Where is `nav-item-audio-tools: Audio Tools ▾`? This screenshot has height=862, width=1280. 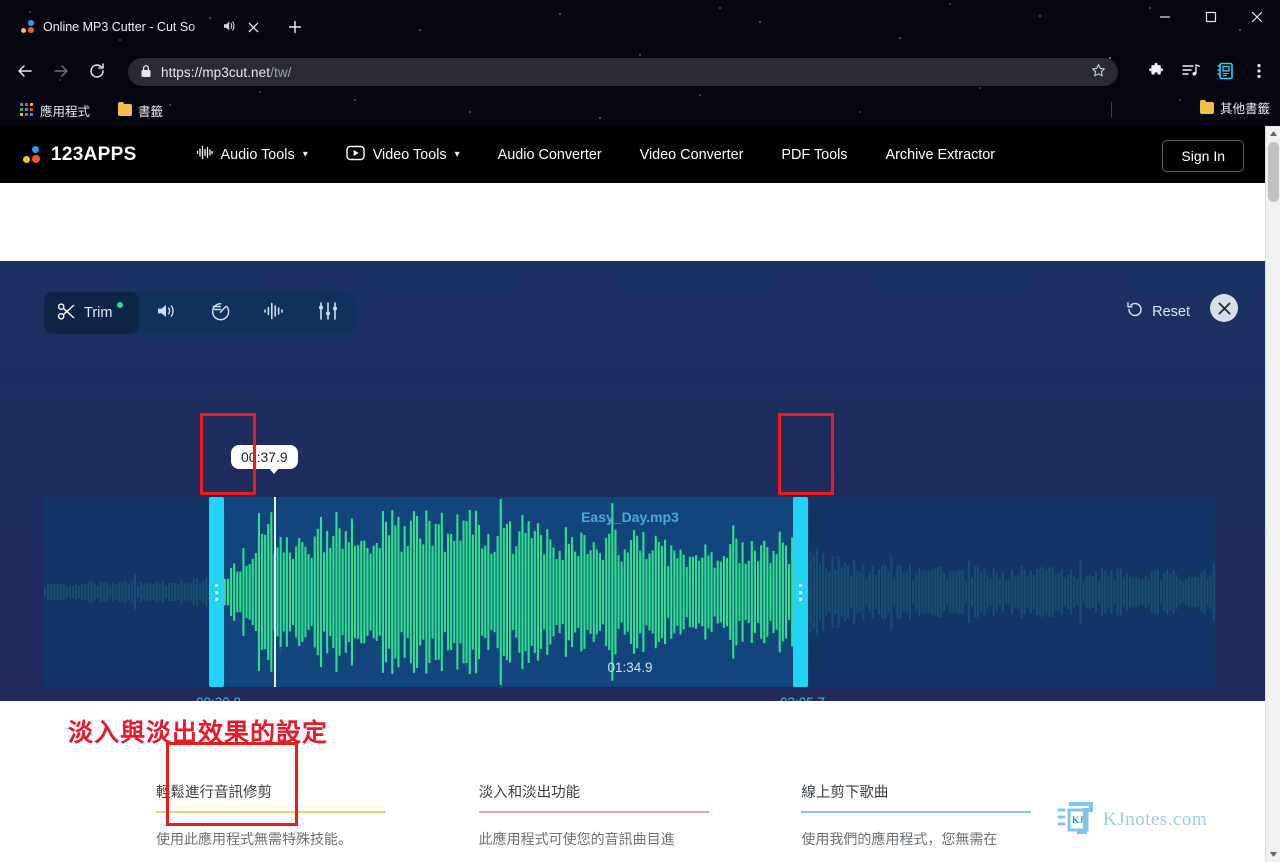
nav-item-audio-tools: Audio Tools ▾ is located at coordinates (252, 154).